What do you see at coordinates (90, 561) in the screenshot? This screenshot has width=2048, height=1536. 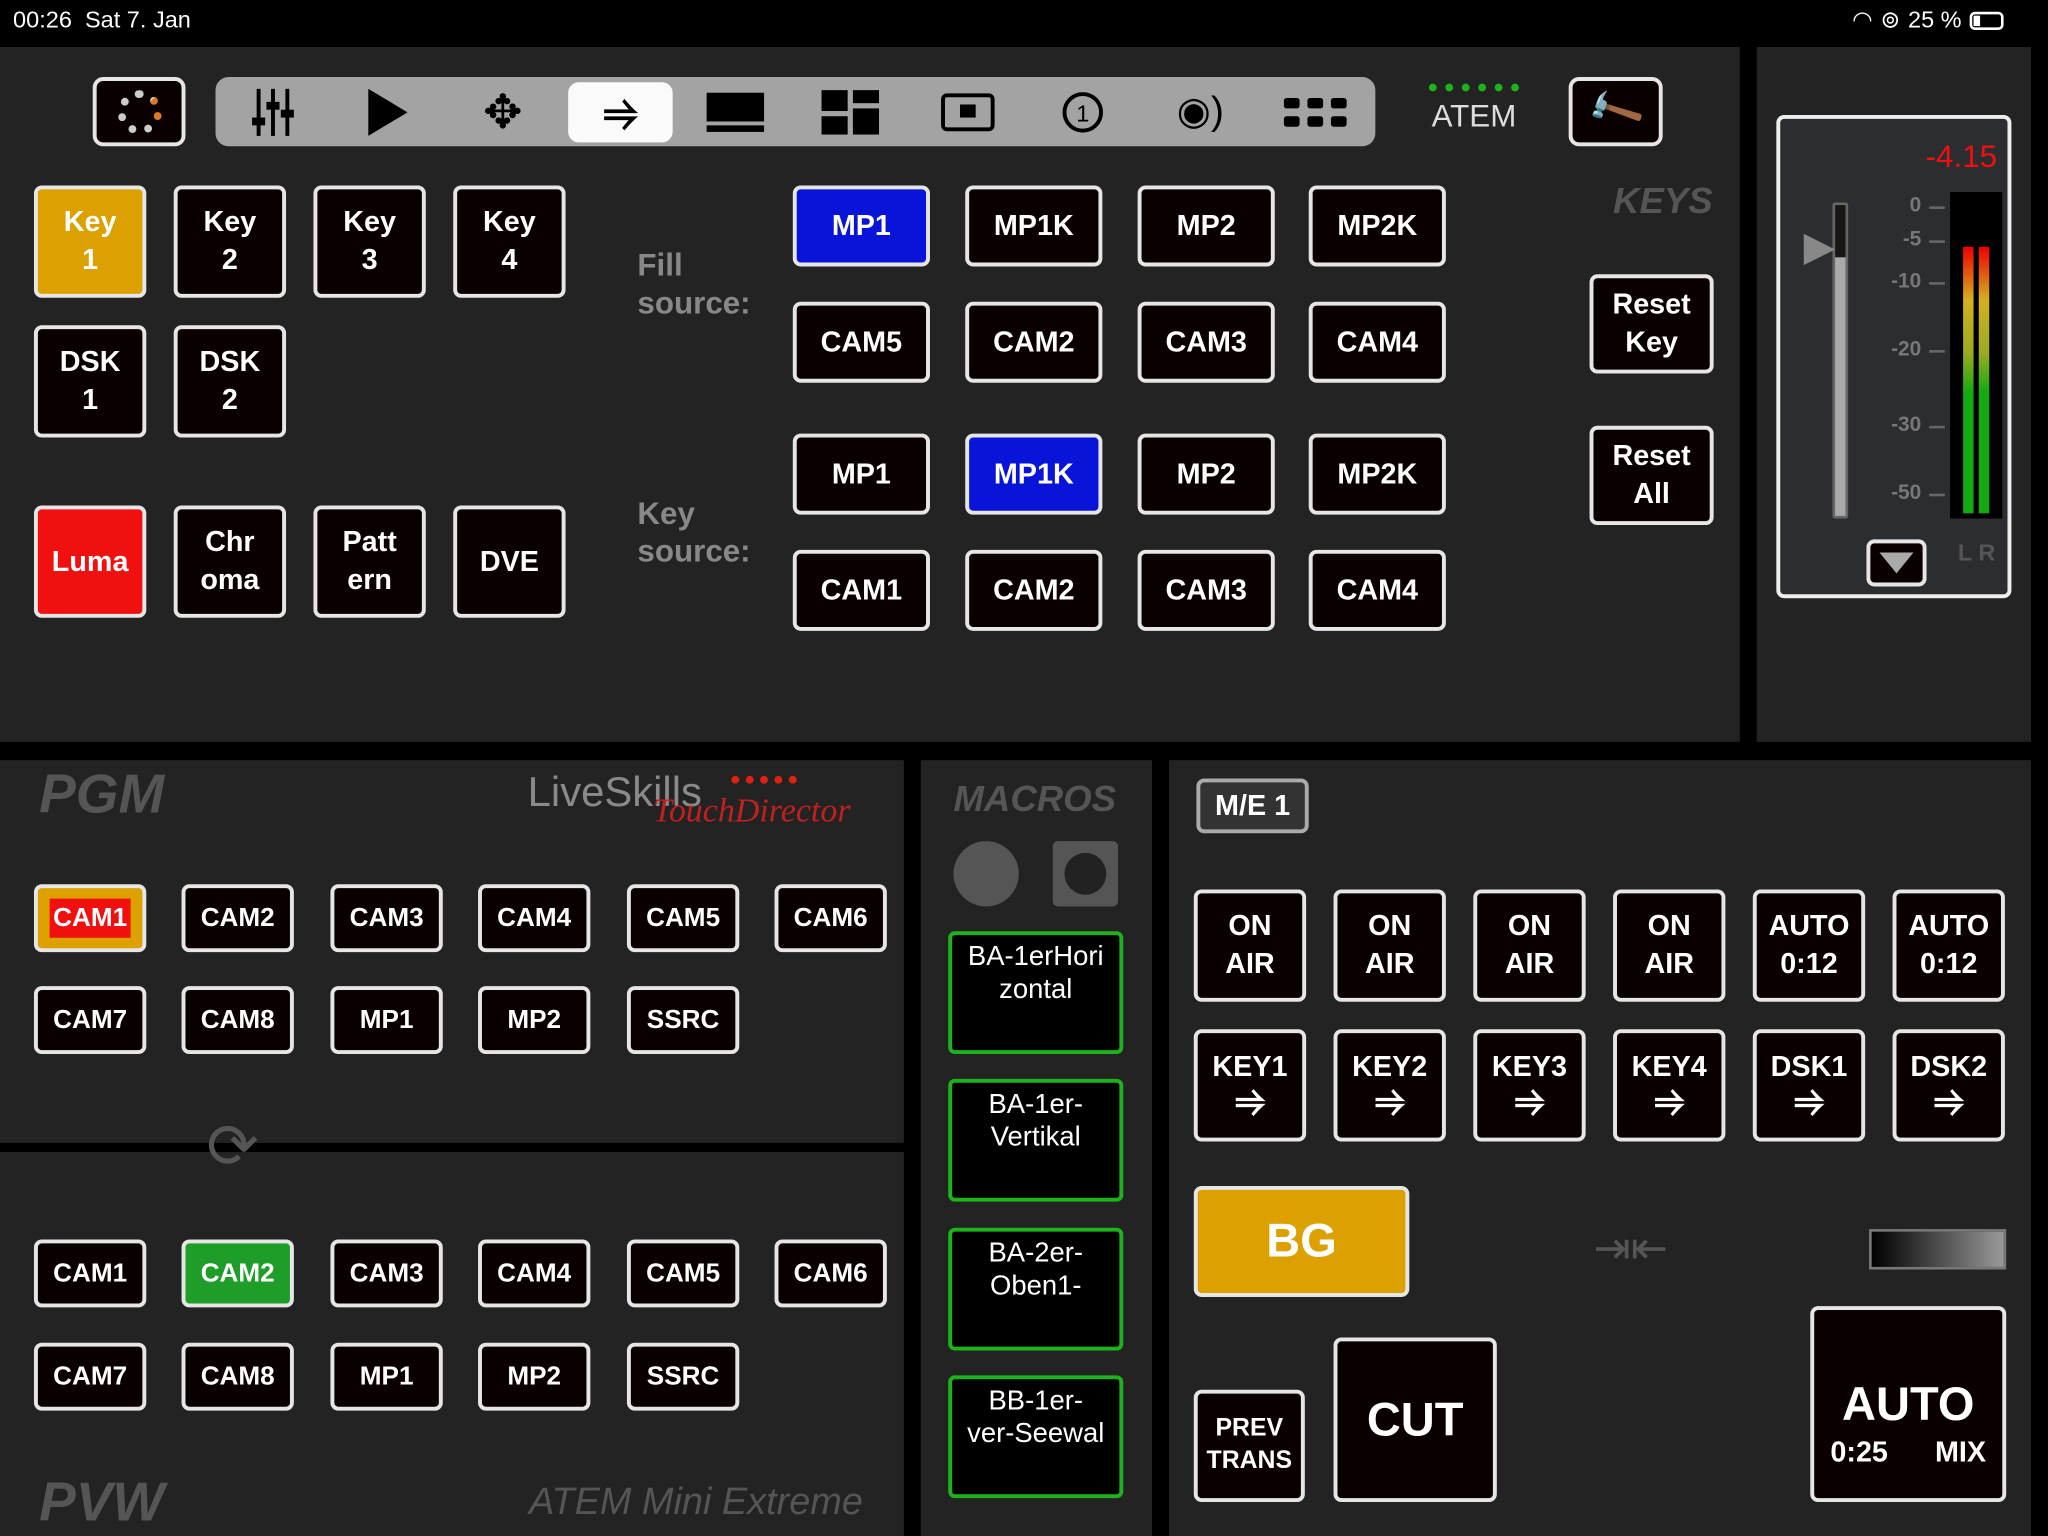 I see `key-type-0: Luma` at bounding box center [90, 561].